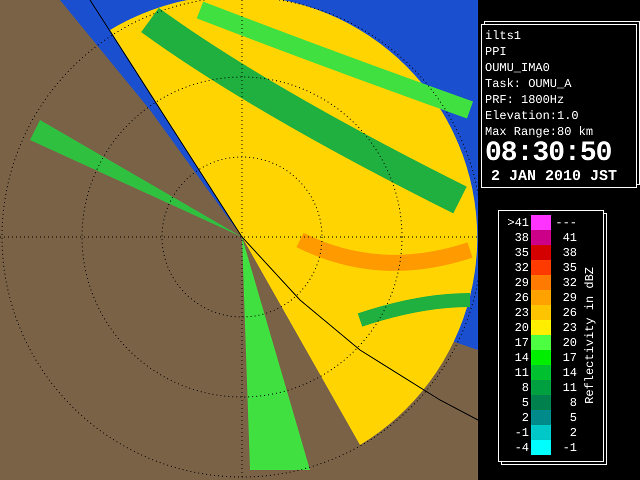 This screenshot has height=480, width=640. Describe the element at coordinates (590, 335) in the screenshot. I see `legend-title: Reflectivity in dBZ` at that location.